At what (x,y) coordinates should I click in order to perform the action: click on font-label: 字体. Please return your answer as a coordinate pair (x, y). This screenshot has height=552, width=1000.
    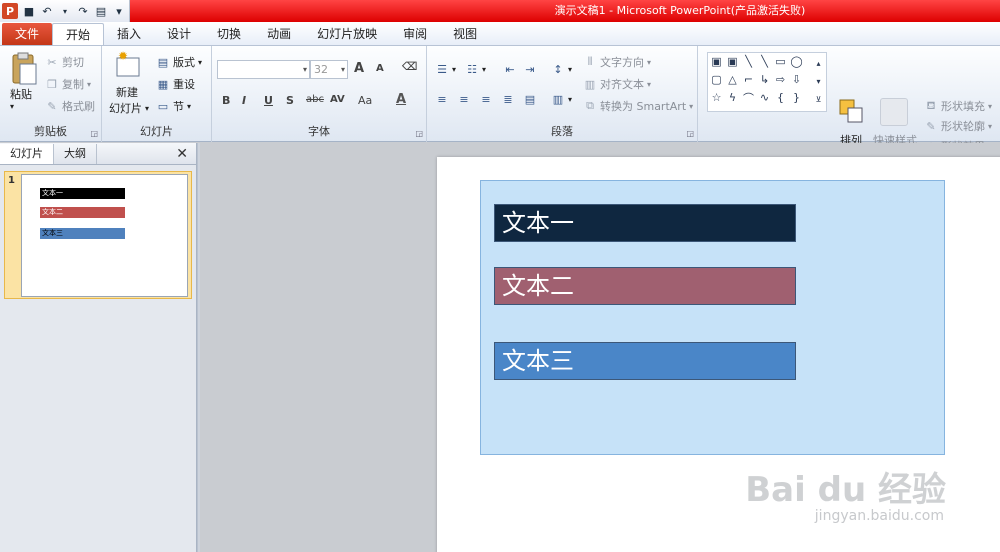
    Looking at the image, I should click on (319, 131).